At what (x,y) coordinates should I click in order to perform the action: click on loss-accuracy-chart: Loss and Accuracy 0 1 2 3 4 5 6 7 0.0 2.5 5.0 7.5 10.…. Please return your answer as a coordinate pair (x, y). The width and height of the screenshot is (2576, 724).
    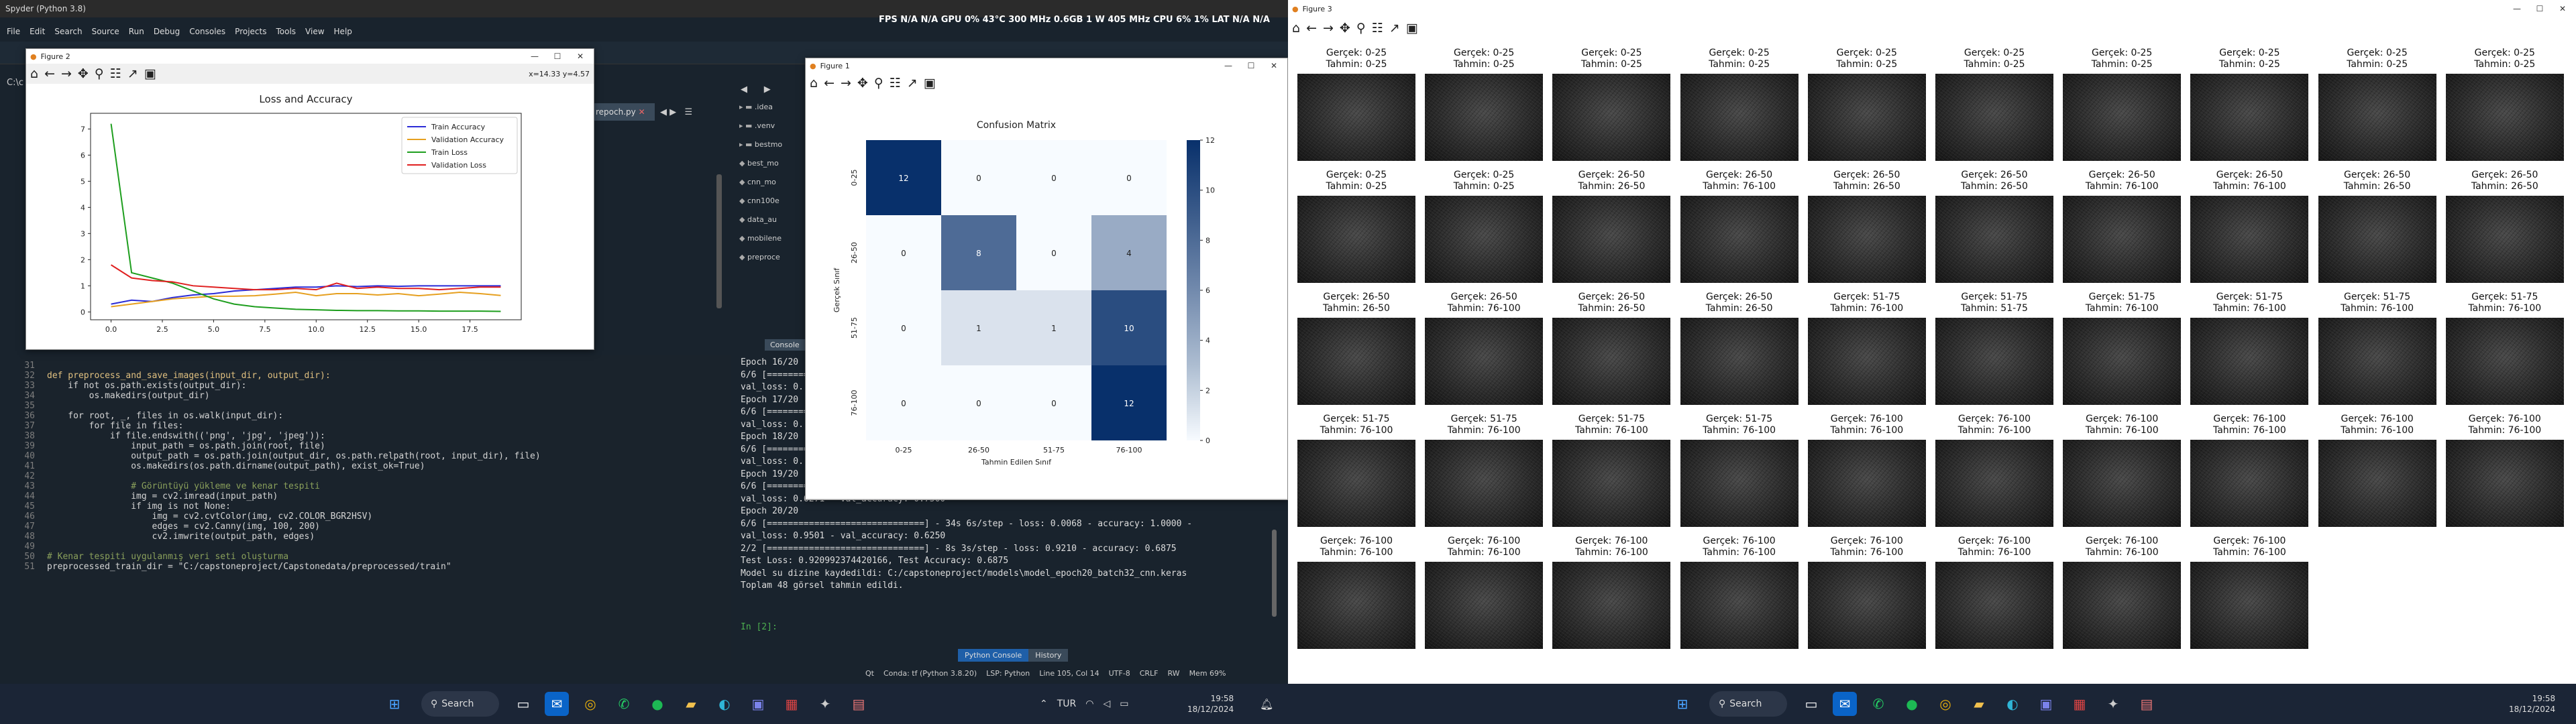
    Looking at the image, I should click on (310, 216).